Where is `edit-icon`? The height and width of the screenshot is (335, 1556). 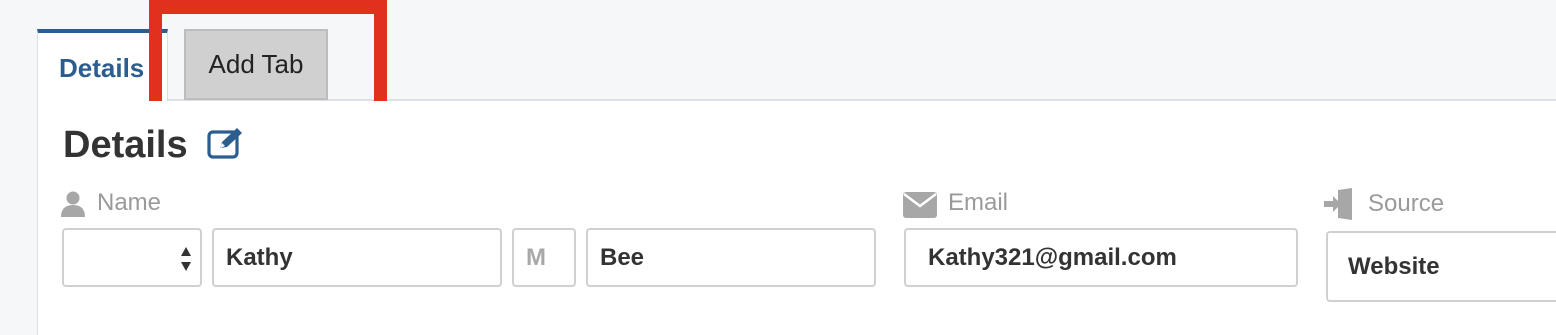
edit-icon is located at coordinates (225, 143).